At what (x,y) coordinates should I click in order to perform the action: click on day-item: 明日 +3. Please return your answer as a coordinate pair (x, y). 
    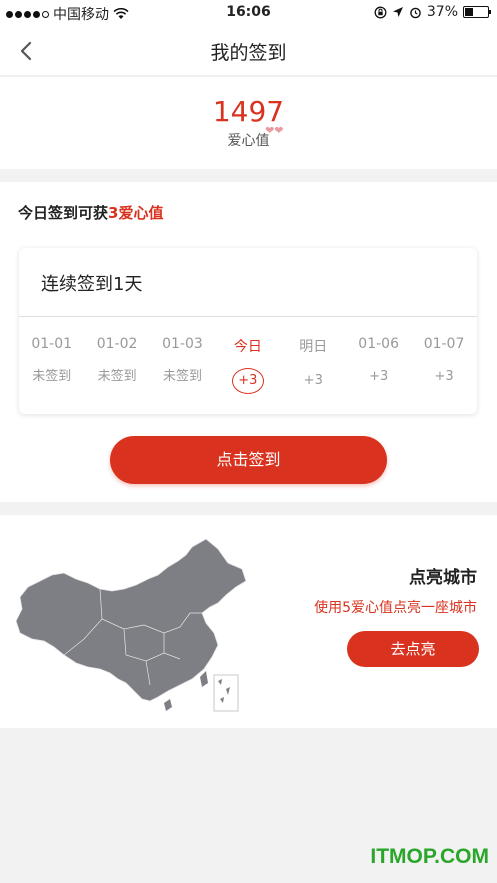
    Looking at the image, I should click on (313, 365).